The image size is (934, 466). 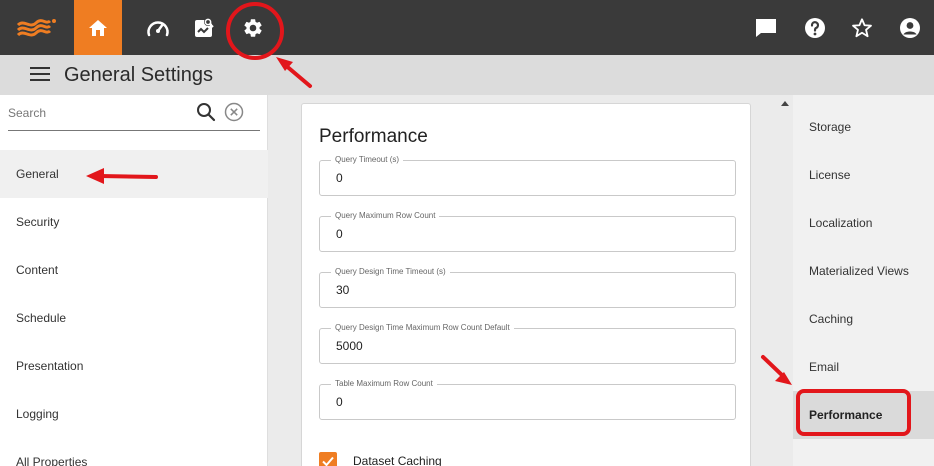 What do you see at coordinates (824, 367) in the screenshot?
I see `section-link-label: Email` at bounding box center [824, 367].